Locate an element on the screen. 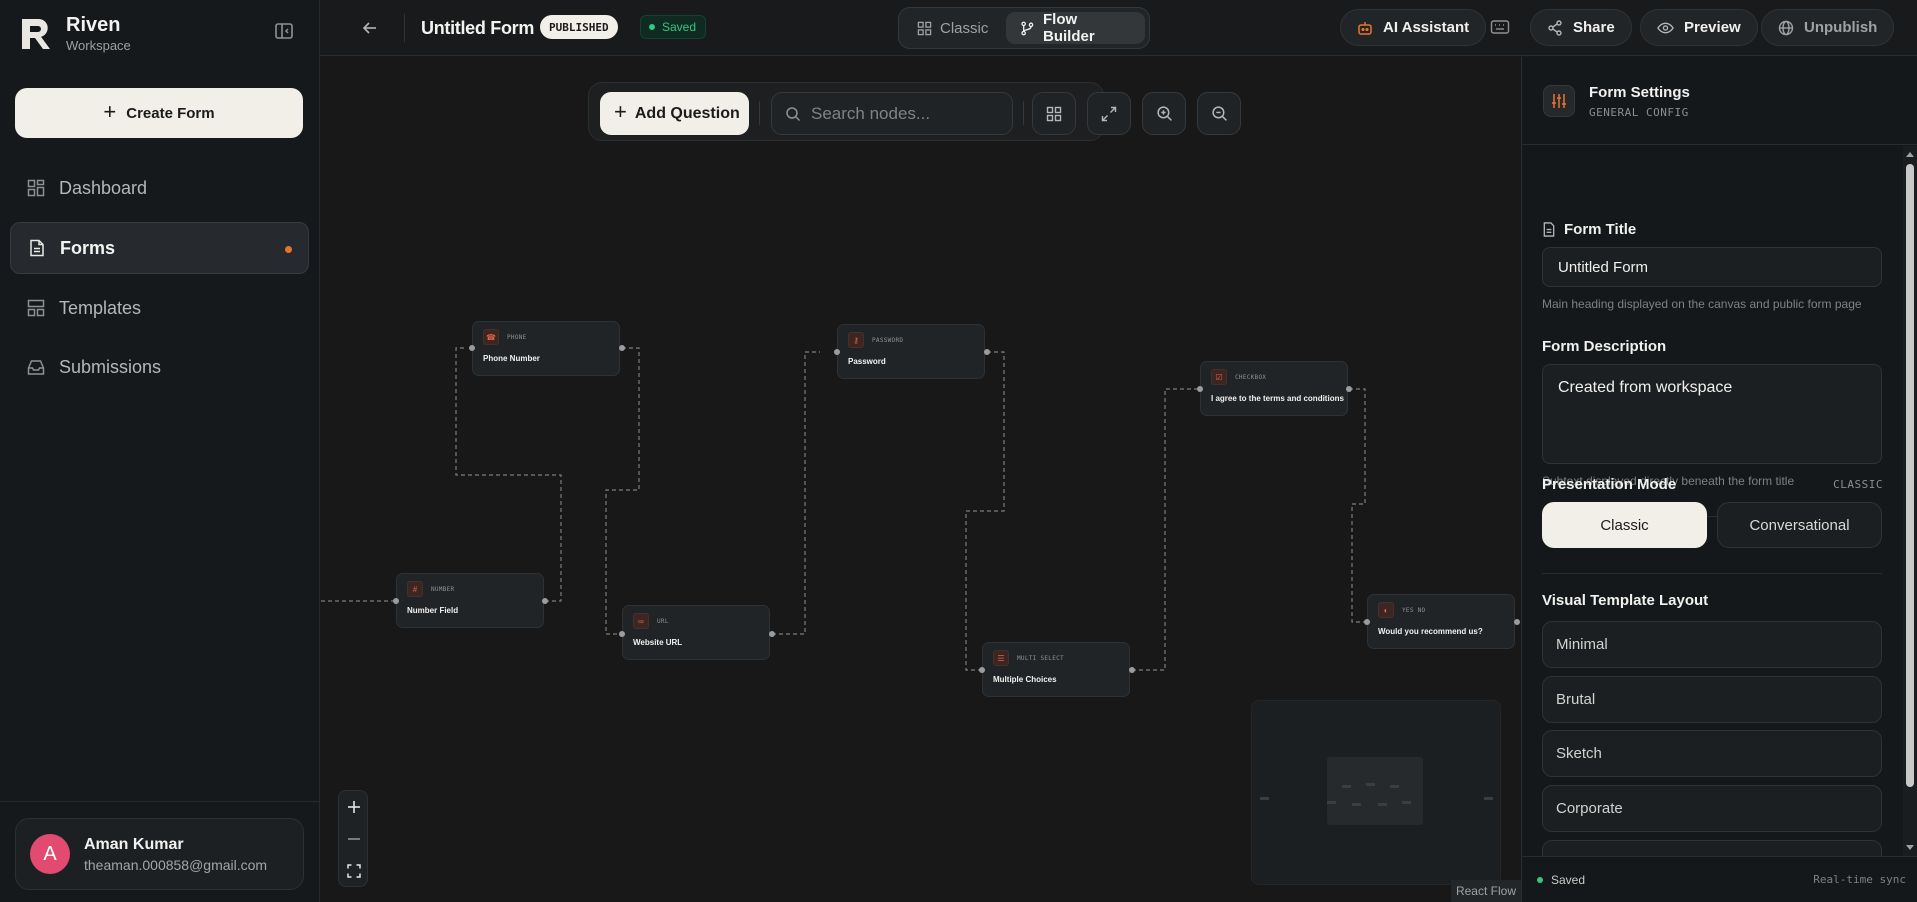 This screenshot has height=902, width=1917. layout-option-brutal: Brutal is located at coordinates (1712, 699).